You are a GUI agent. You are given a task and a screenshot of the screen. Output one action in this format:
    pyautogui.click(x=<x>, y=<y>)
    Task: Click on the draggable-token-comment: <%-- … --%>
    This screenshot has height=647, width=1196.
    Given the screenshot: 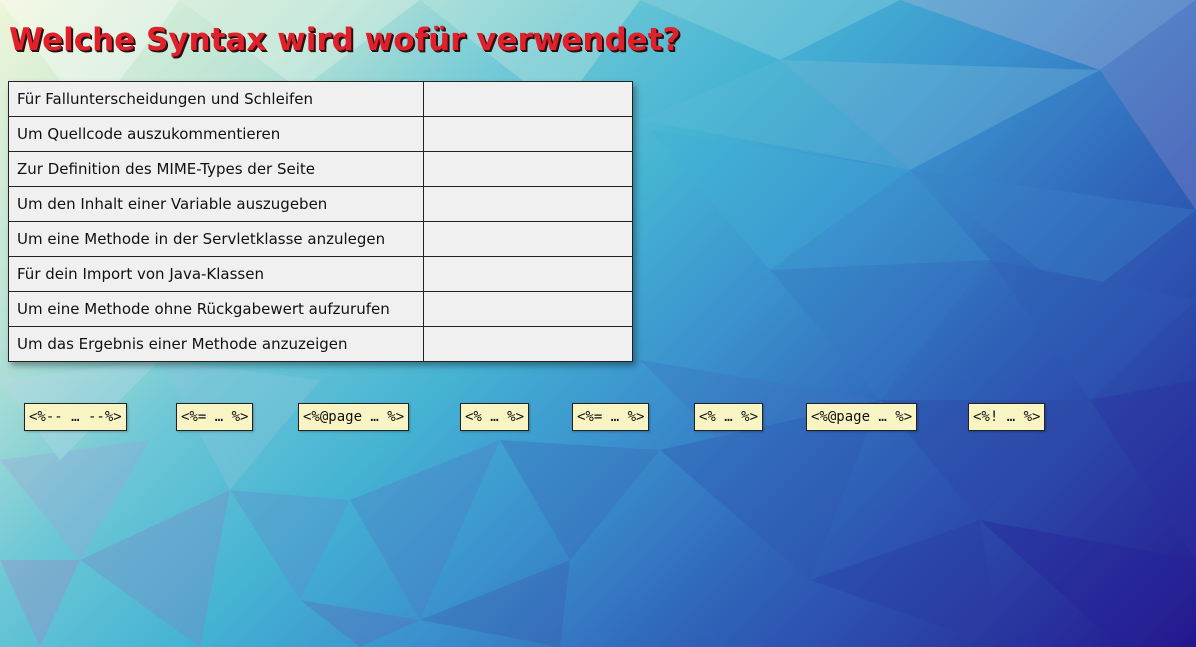 What is the action you would take?
    pyautogui.click(x=75, y=417)
    